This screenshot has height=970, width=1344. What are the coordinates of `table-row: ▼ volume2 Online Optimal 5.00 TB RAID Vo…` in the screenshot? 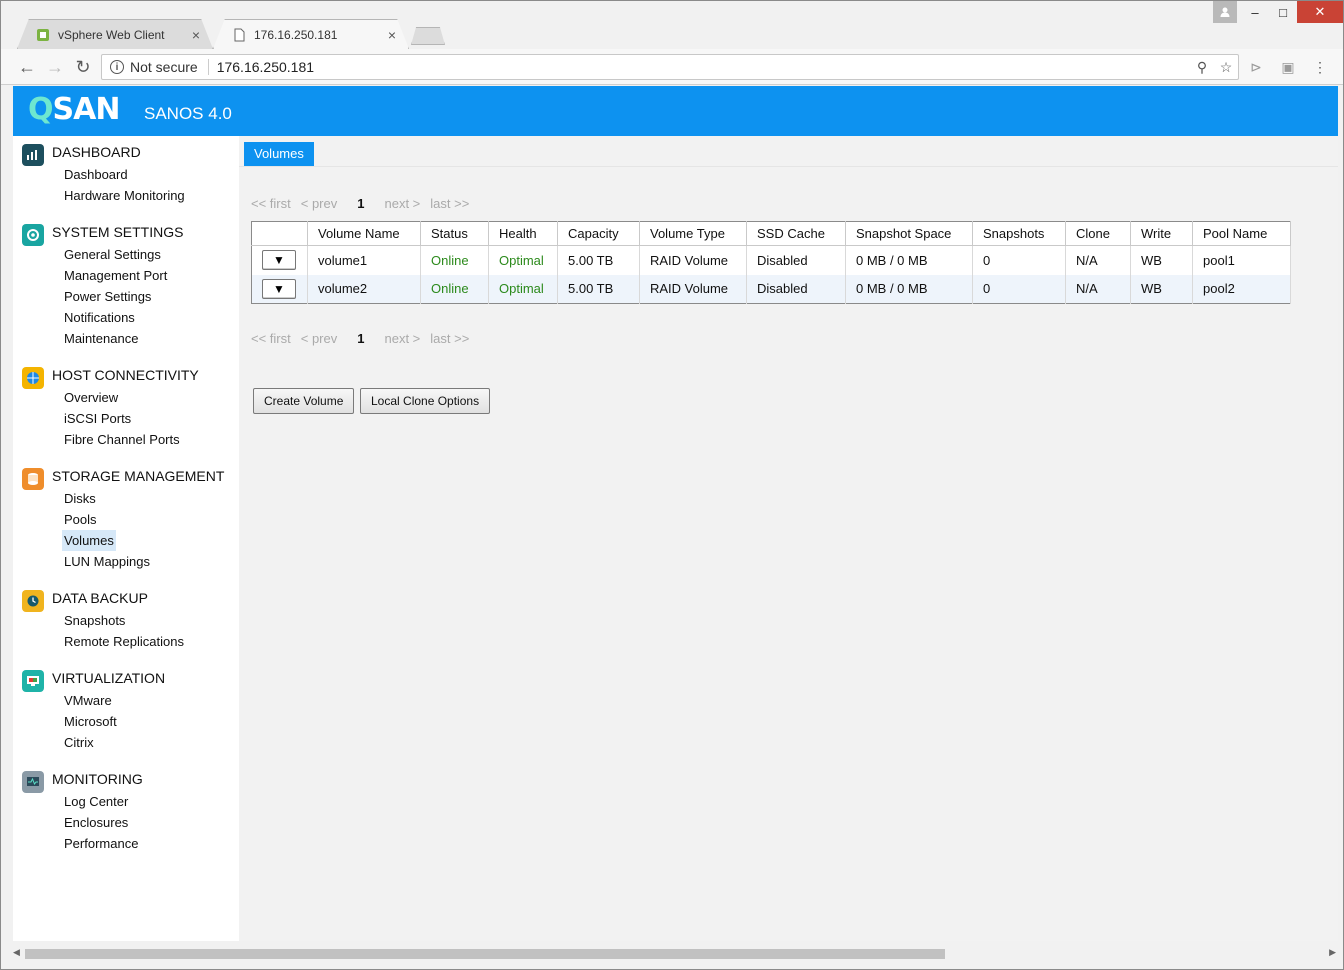 It's located at (771, 289).